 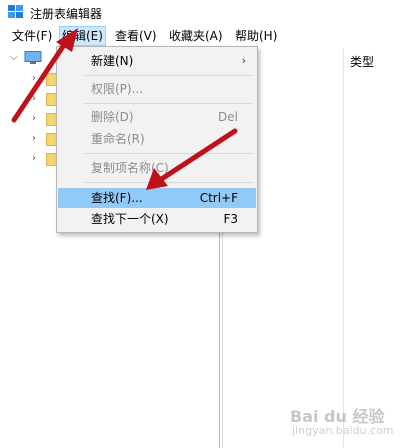 What do you see at coordinates (32, 36) in the screenshot?
I see `menu-file: 文件(F)` at bounding box center [32, 36].